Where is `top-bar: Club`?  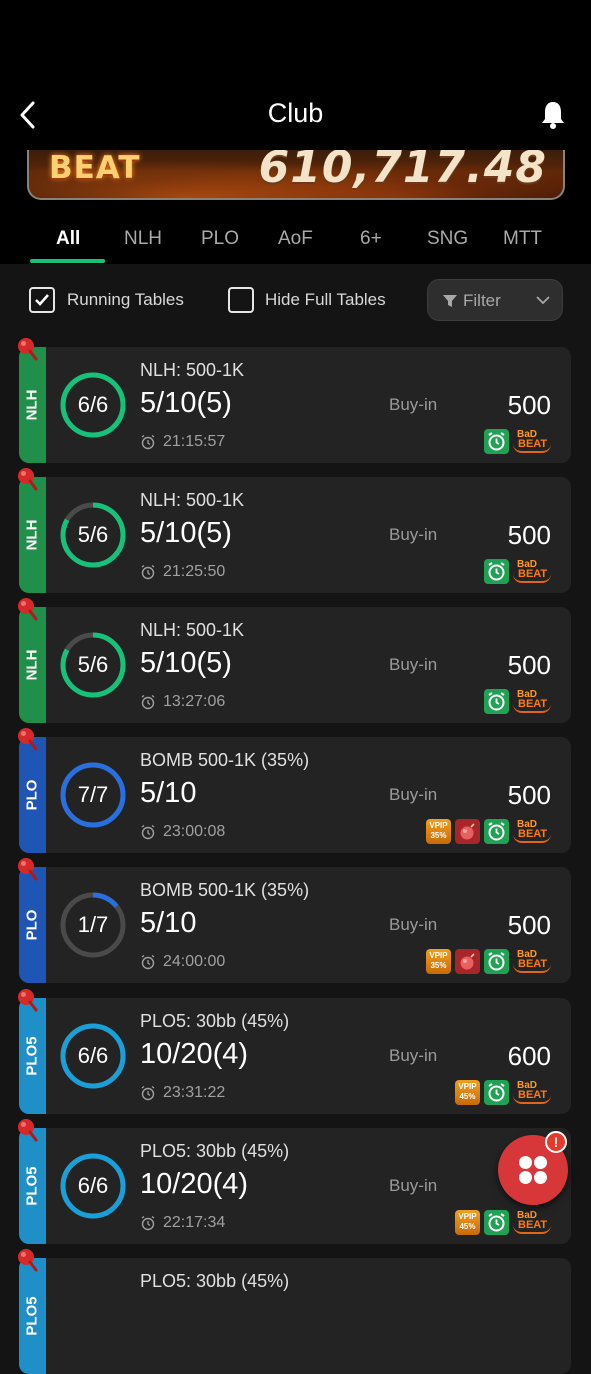
top-bar: Club is located at coordinates (295, 75).